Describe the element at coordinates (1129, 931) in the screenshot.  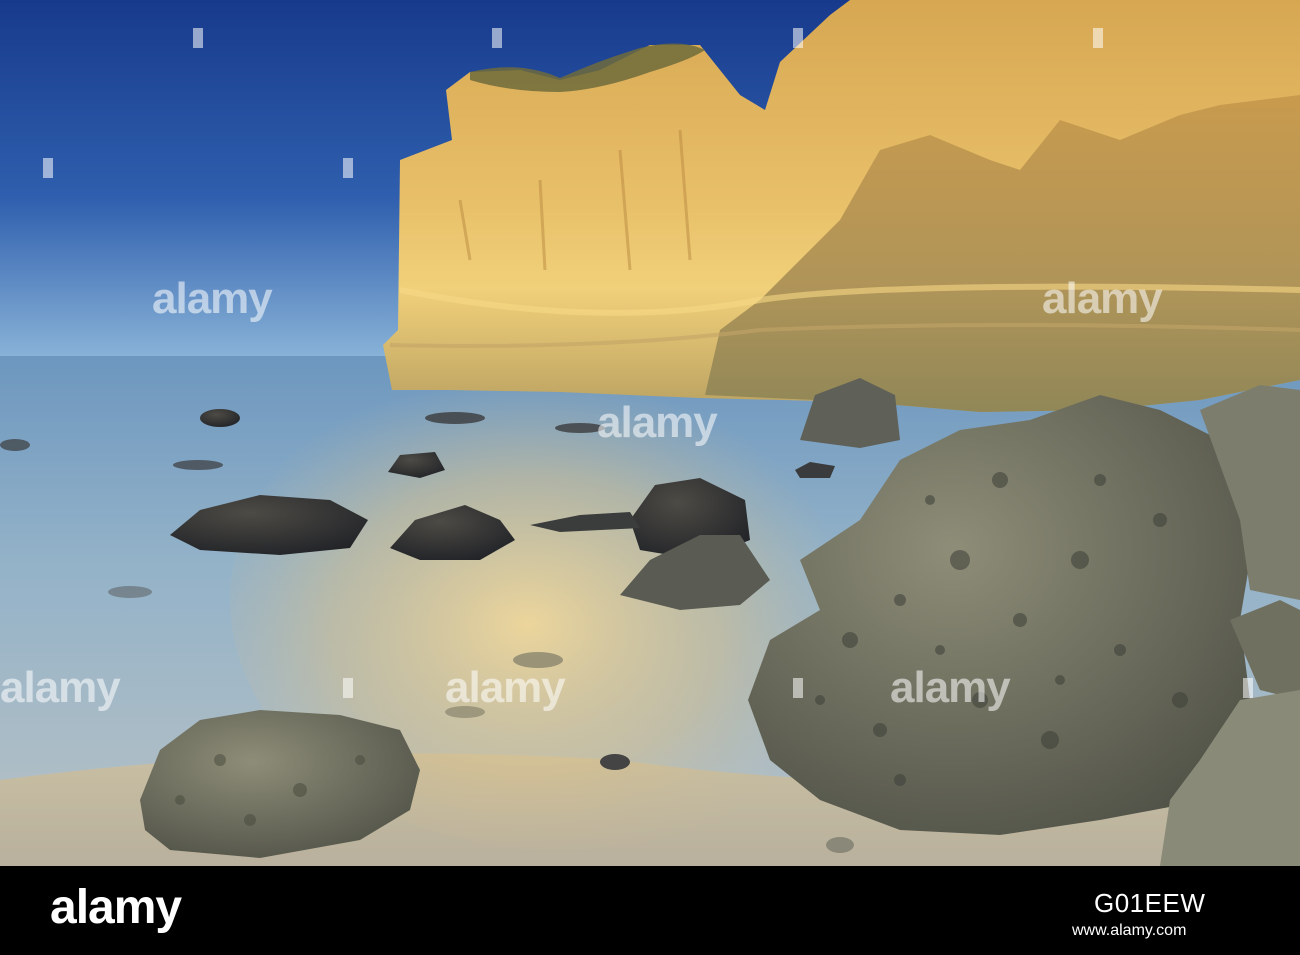
I see `site-url: www.alamy.com` at that location.